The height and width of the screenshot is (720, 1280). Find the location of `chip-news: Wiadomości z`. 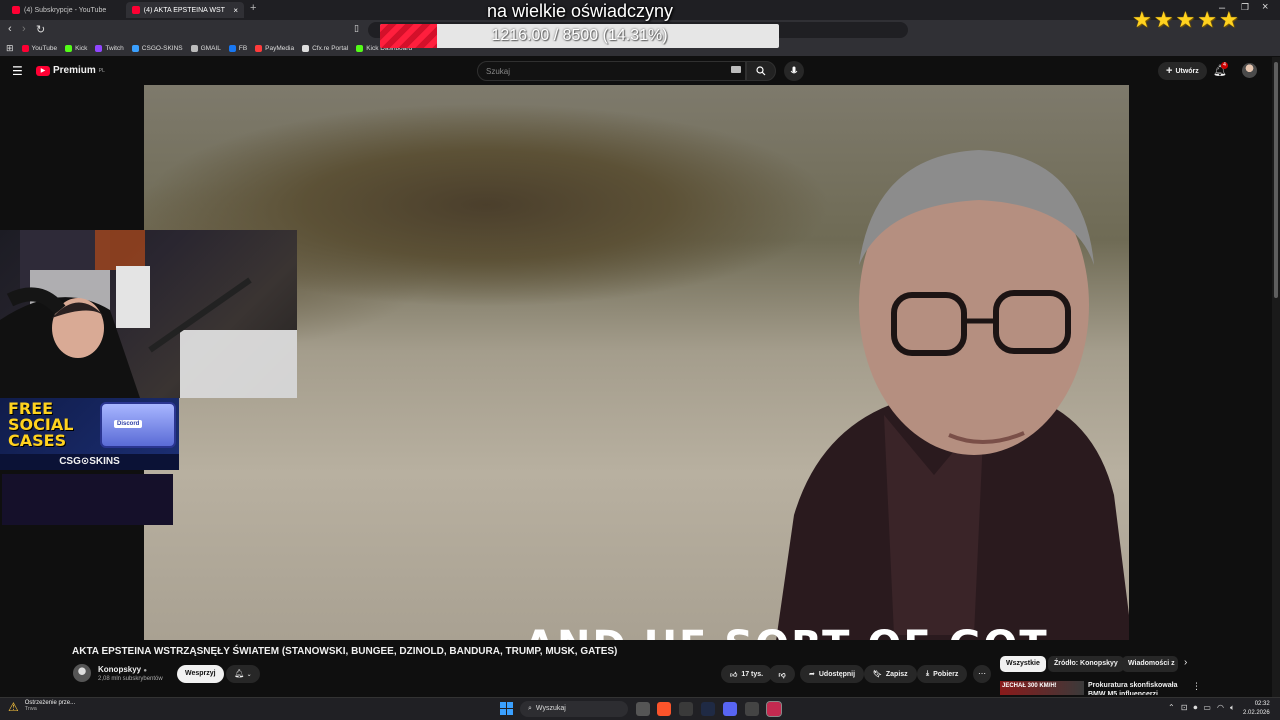

chip-news: Wiadomości z is located at coordinates (1150, 664).